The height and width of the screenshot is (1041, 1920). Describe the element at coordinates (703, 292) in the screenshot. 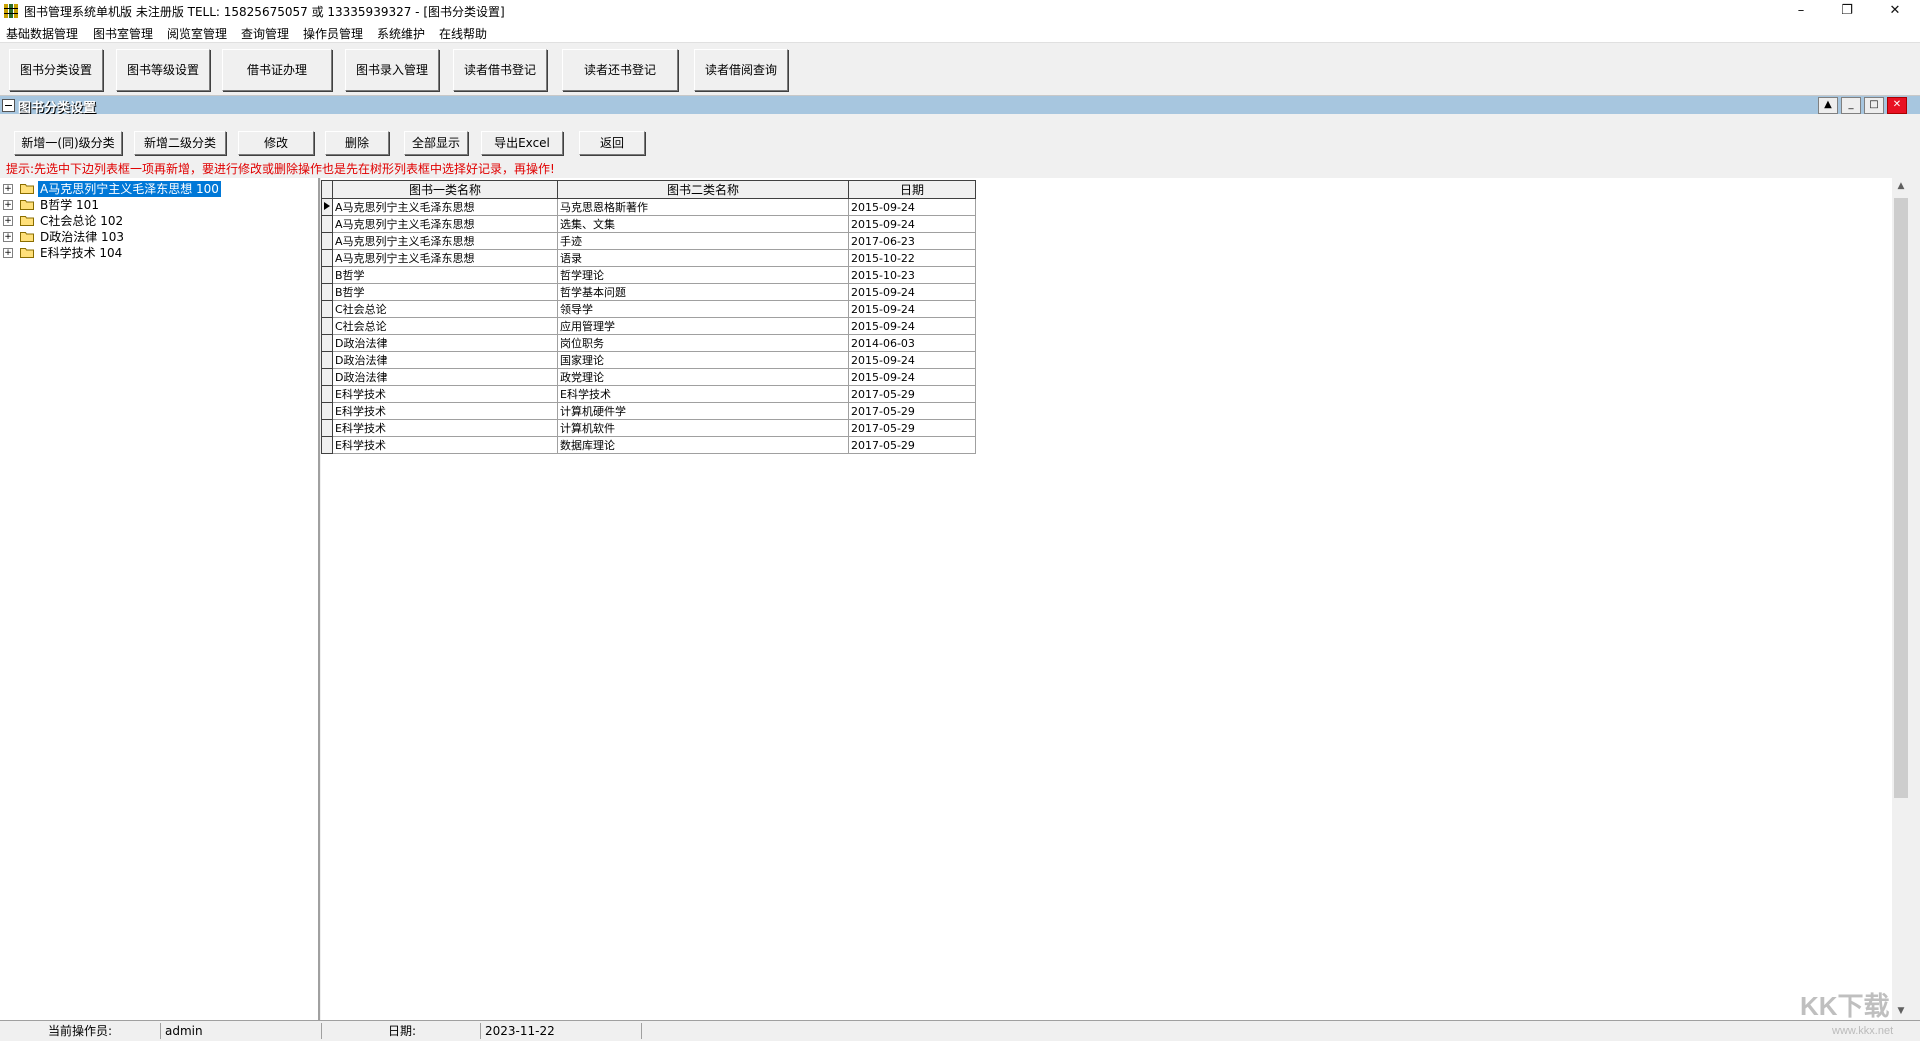

I see `grid-cell: 哲学基本问题` at that location.